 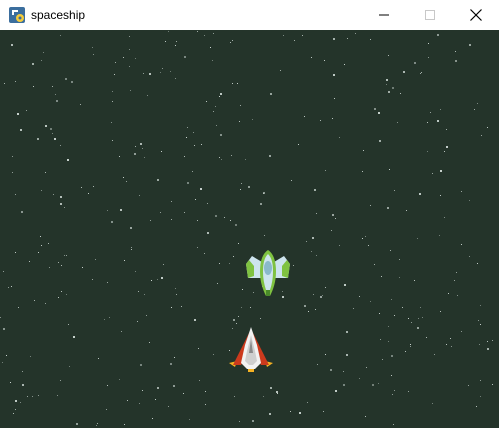 What do you see at coordinates (384, 15) in the screenshot?
I see `minimize-button` at bounding box center [384, 15].